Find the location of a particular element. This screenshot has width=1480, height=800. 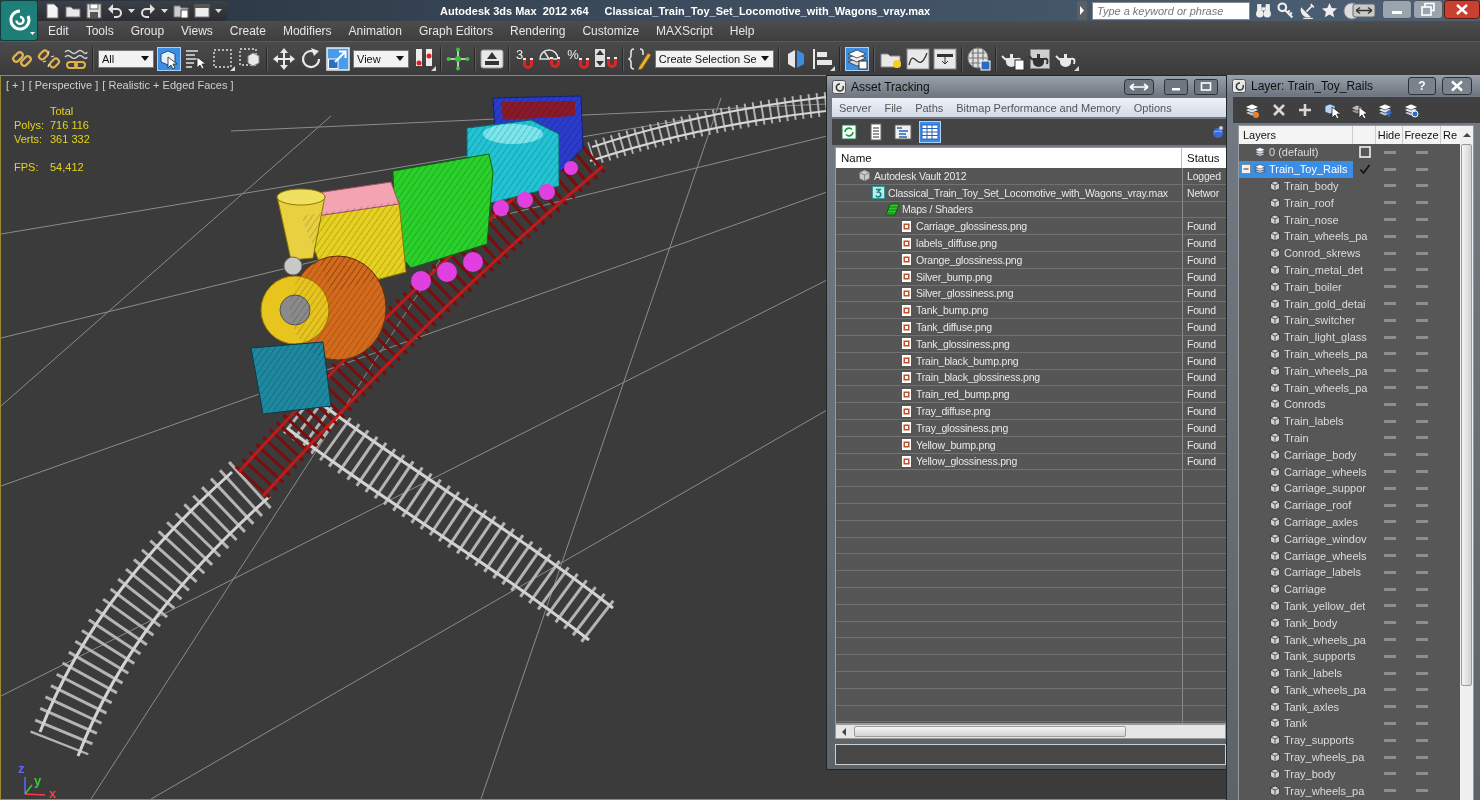

menu-item: Server is located at coordinates (855, 107).